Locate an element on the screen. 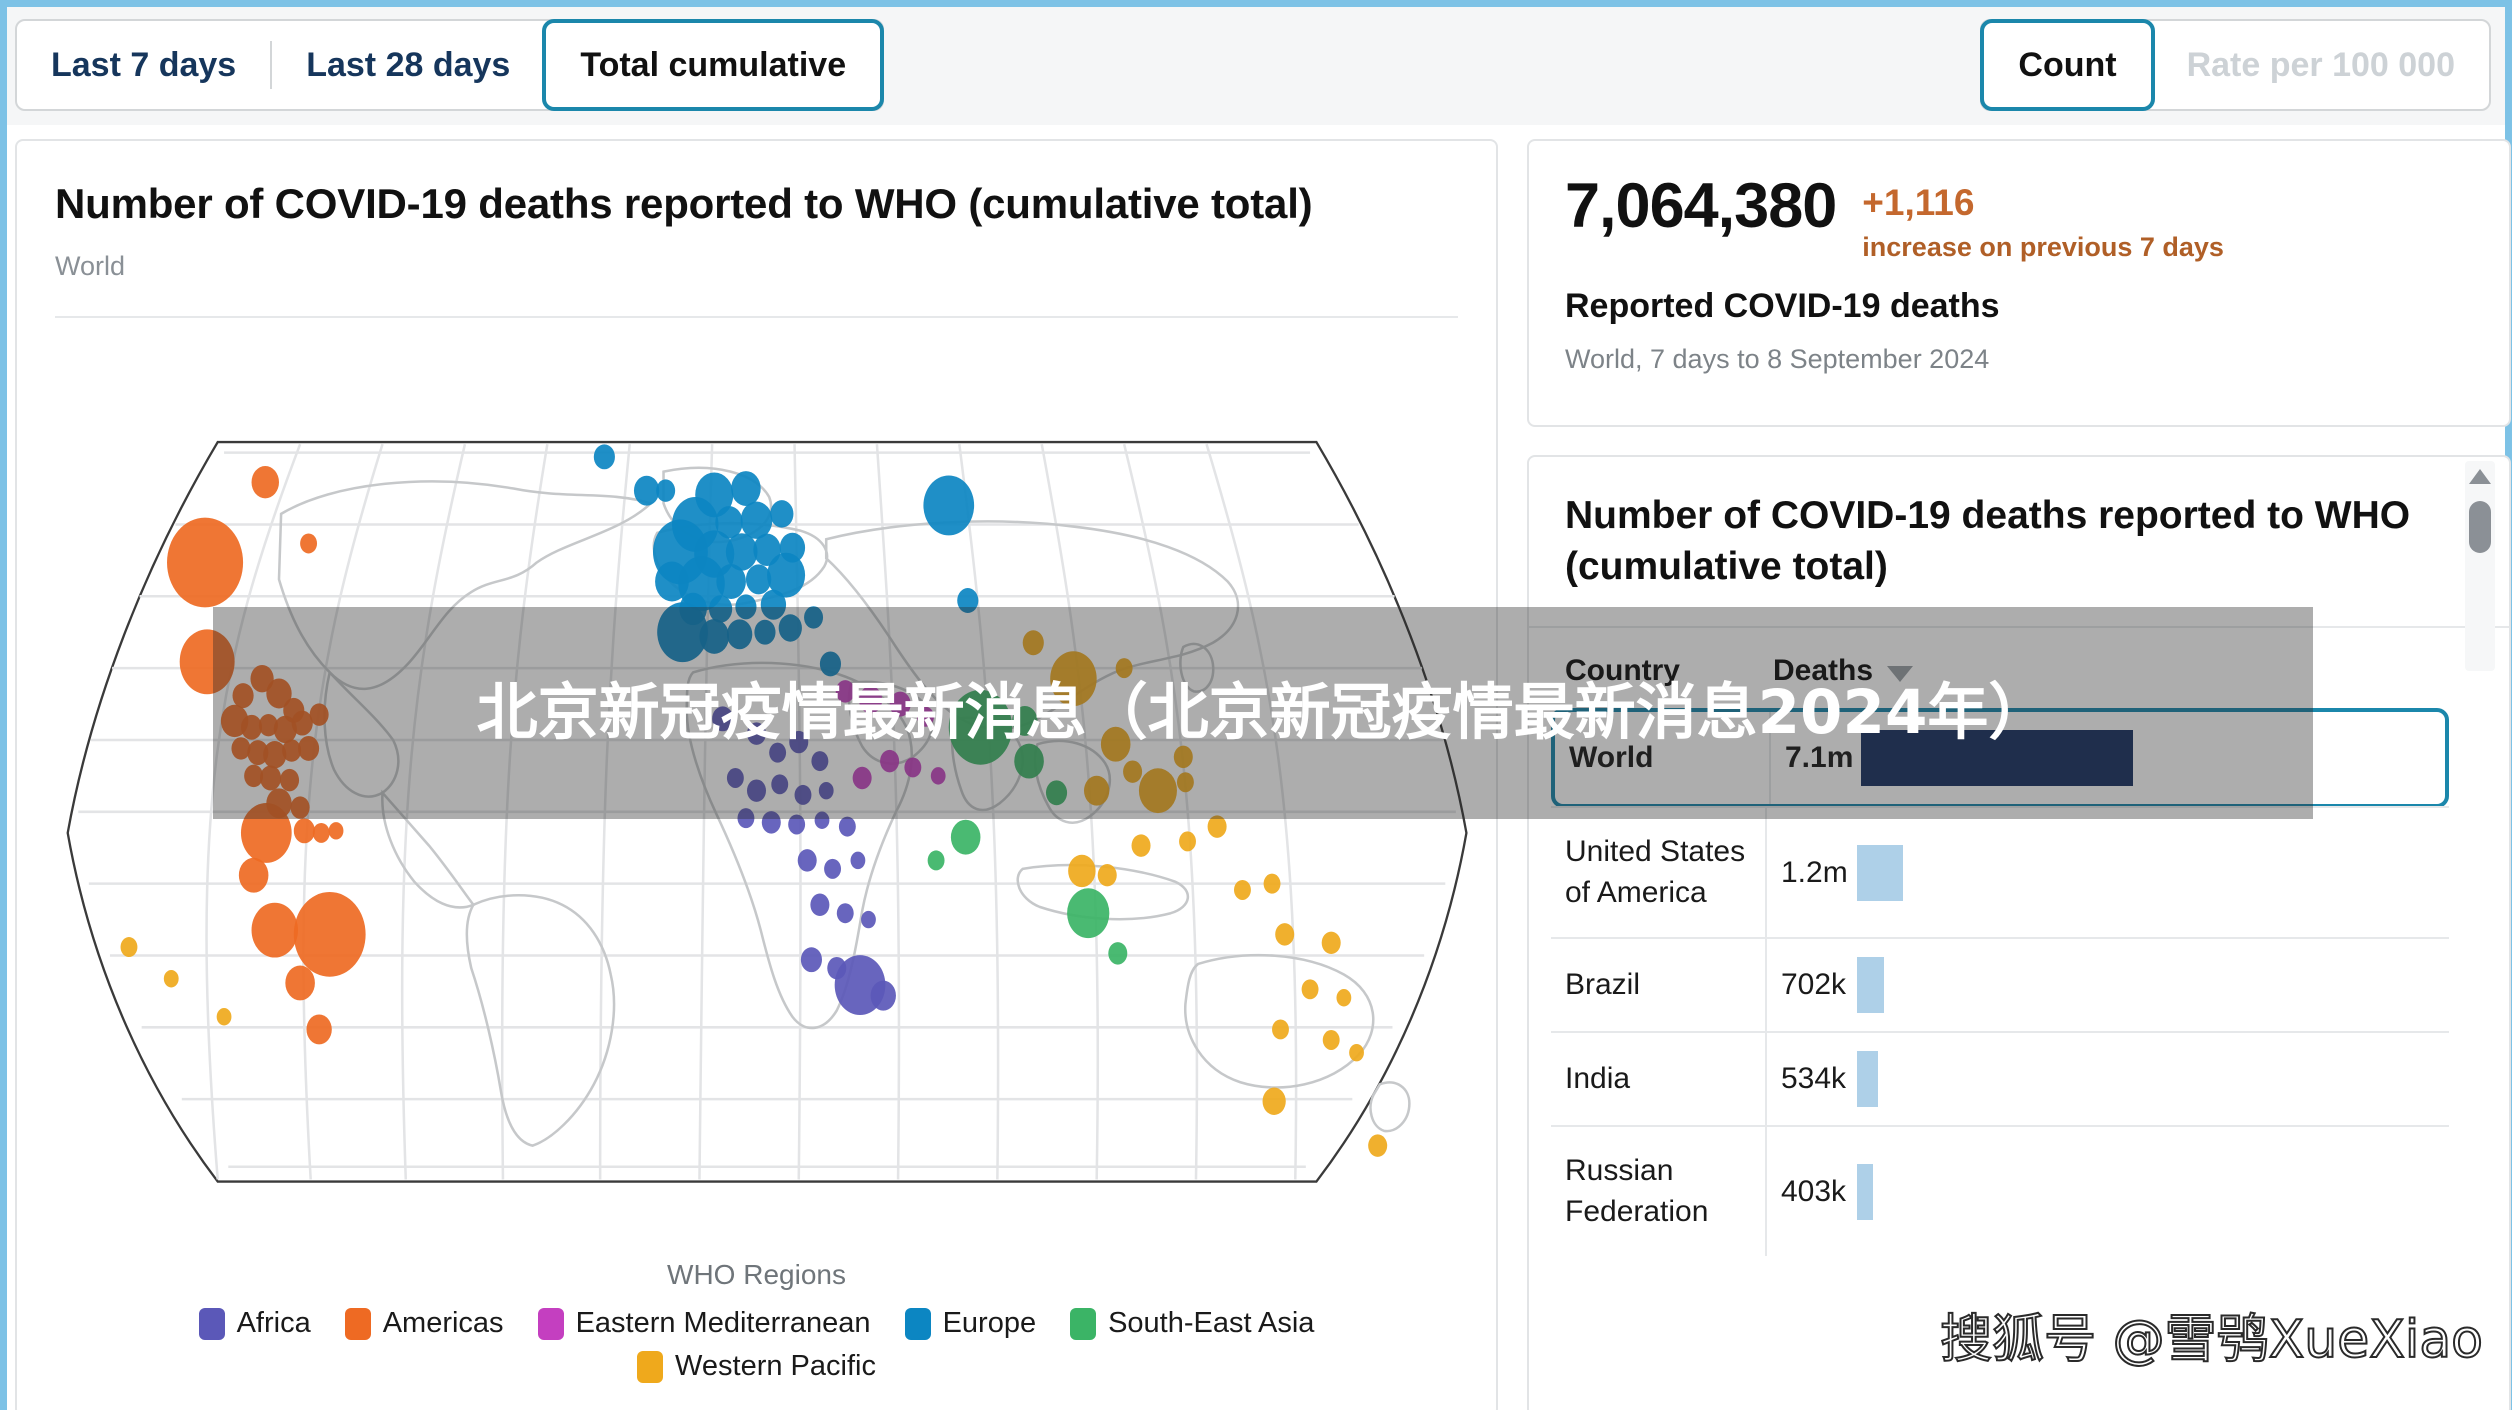 The image size is (2512, 1410). column-header-country: Country is located at coordinates (1669, 671).